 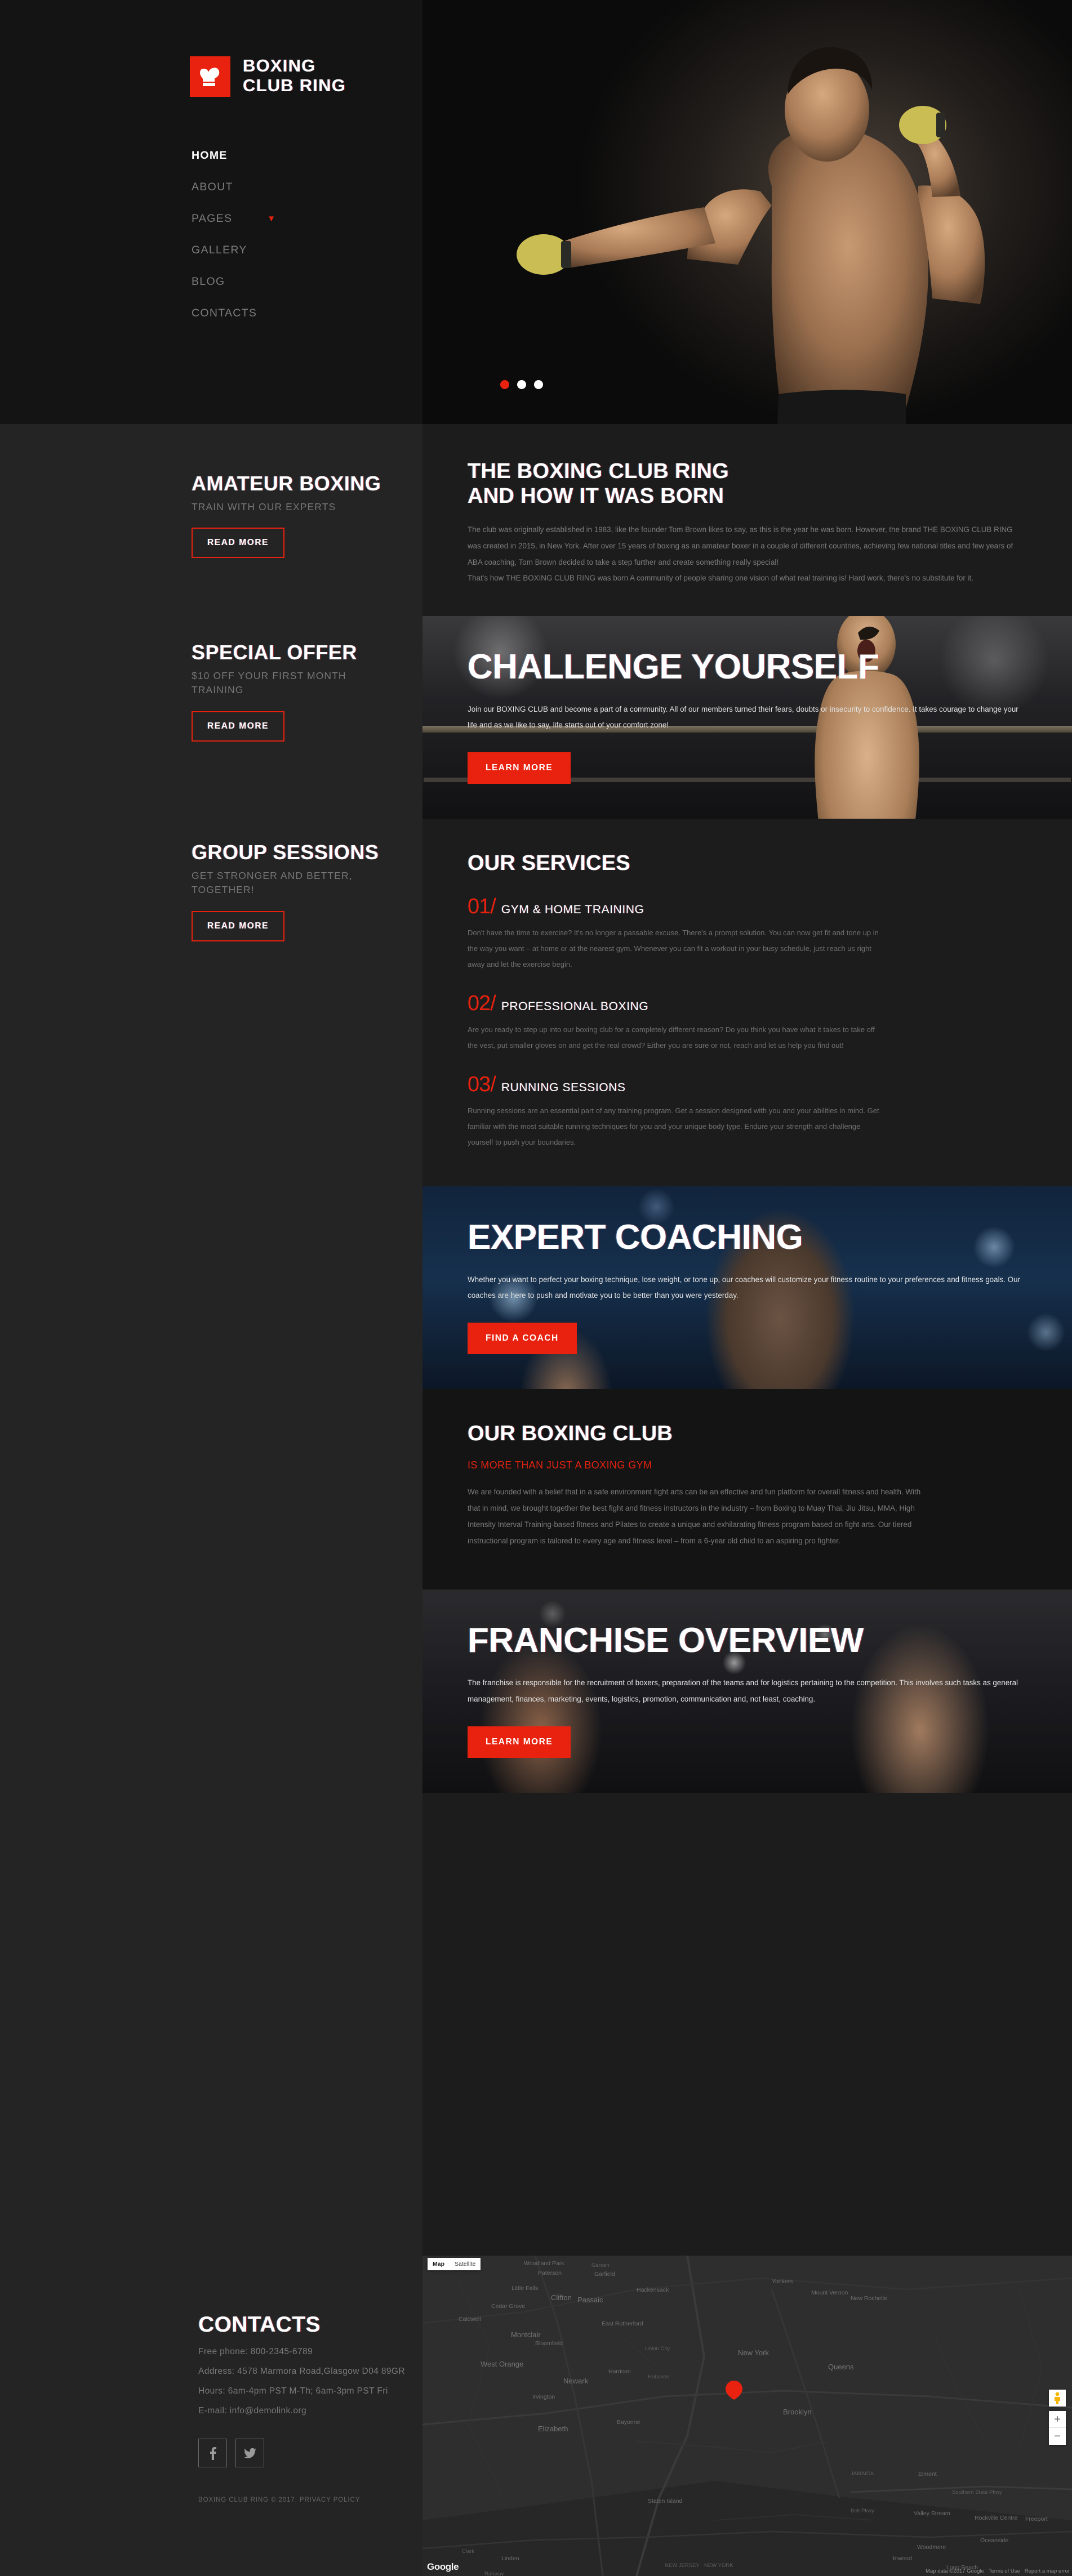 What do you see at coordinates (272, 882) in the screenshot?
I see `promo-subtitle: GET STRONGER AND BETTER, TOGETHER!` at bounding box center [272, 882].